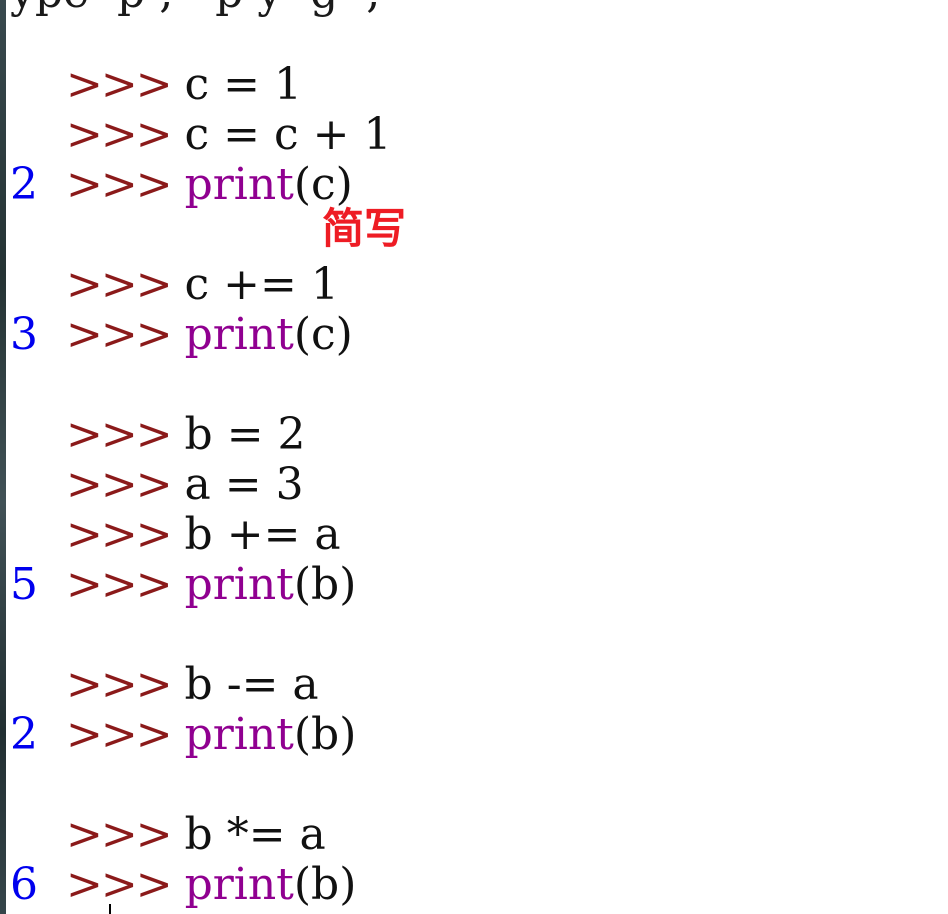  What do you see at coordinates (110, 909) in the screenshot?
I see `text-cursor` at bounding box center [110, 909].